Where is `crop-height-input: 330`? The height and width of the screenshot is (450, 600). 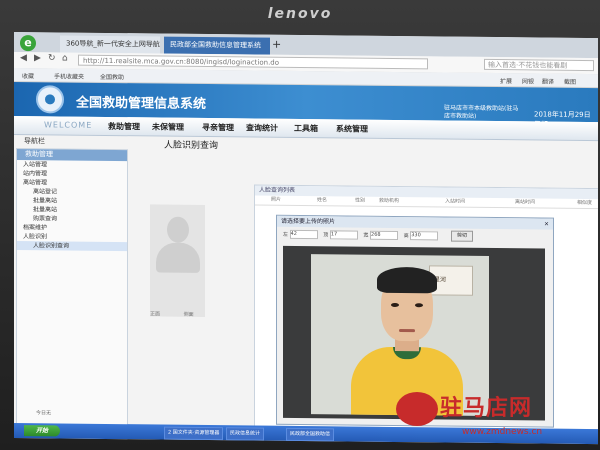 crop-height-input: 330 is located at coordinates (424, 236).